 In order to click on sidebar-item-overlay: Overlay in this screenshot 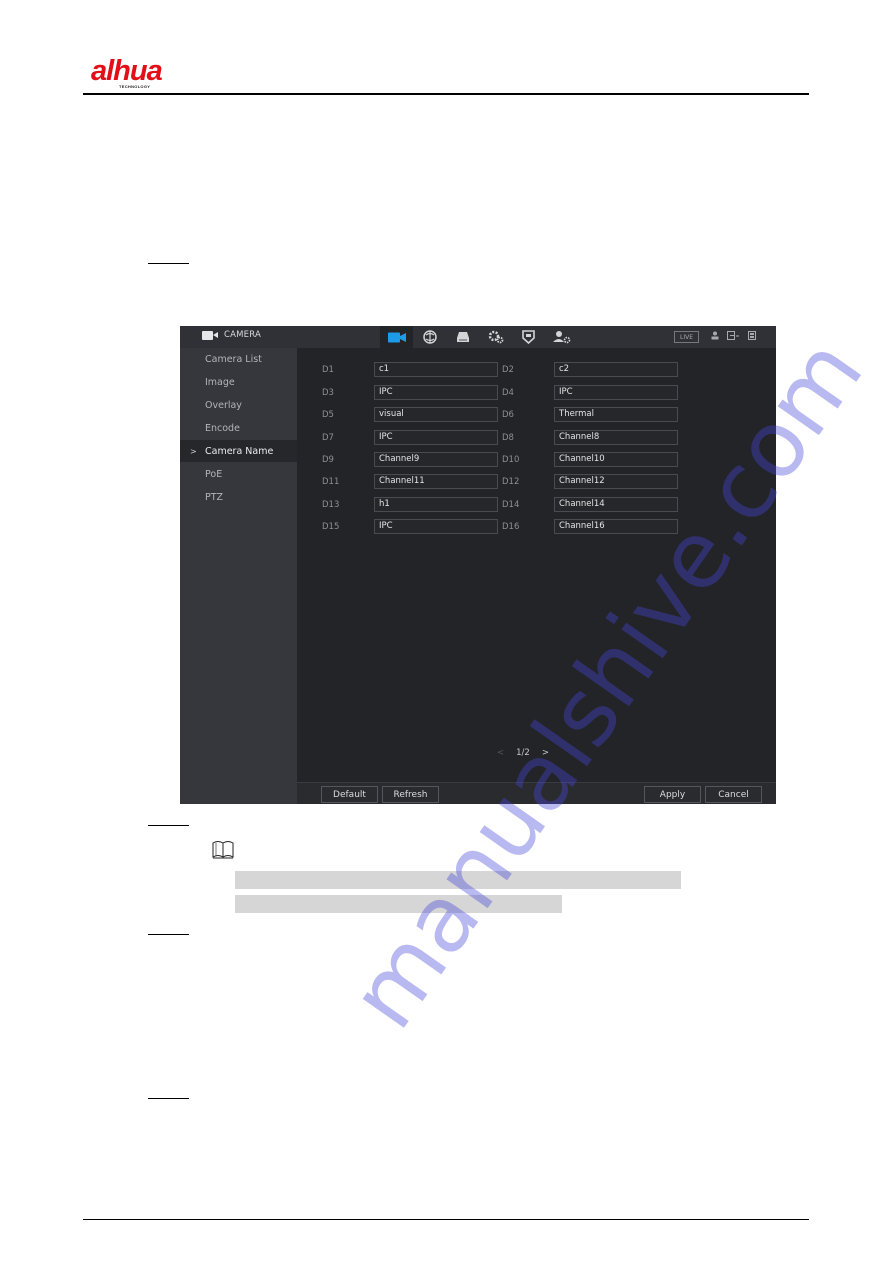, I will do `click(238, 405)`.